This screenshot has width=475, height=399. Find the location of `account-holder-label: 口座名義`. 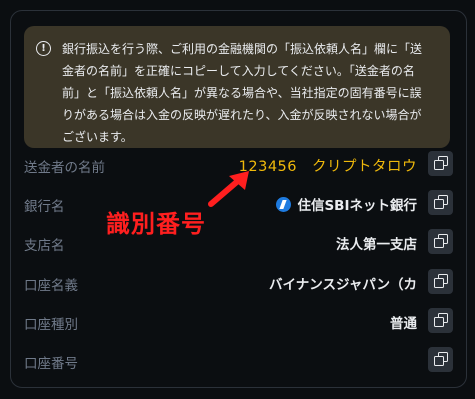

account-holder-label: 口座名義 is located at coordinates (51, 286).